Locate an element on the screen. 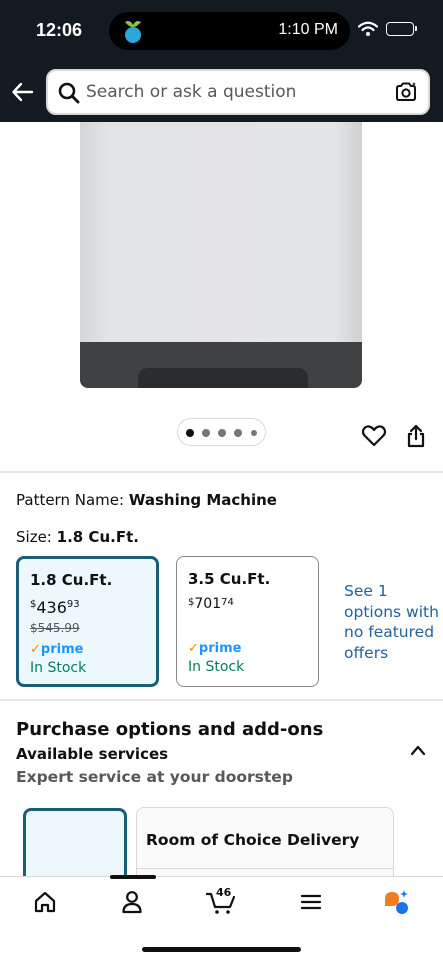 Image resolution: width=443 pixels, height=960 pixels. price-whole: 701 is located at coordinates (208, 604).